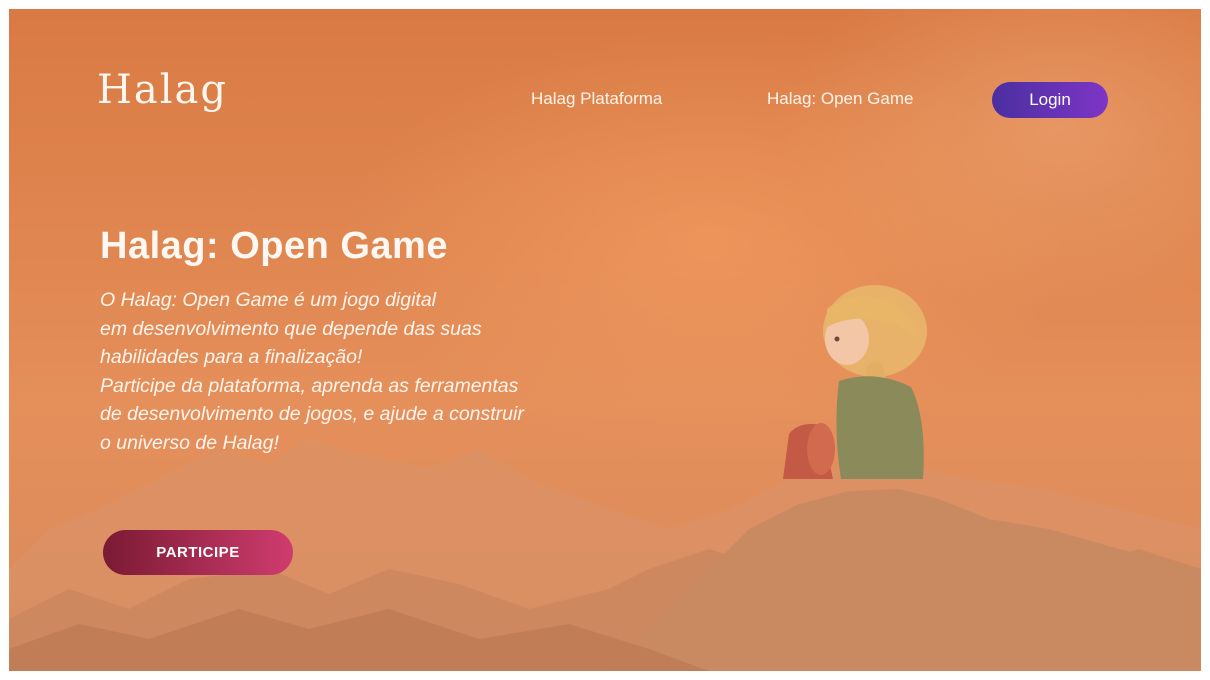 The width and height of the screenshot is (1210, 680). I want to click on nav-link-halag-open-game: Halag: Open Game, so click(840, 99).